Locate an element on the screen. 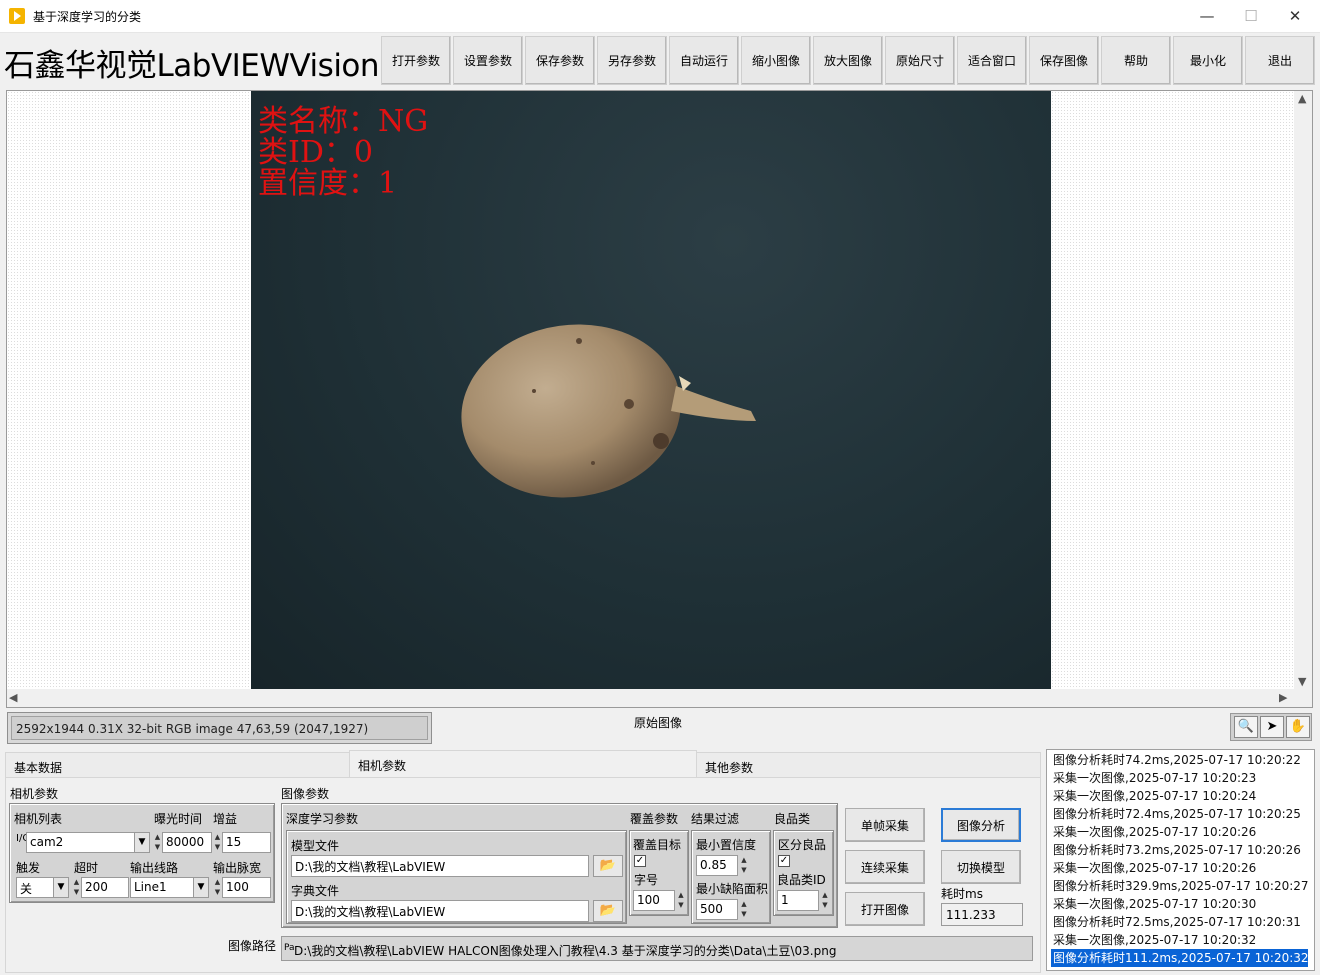 Image resolution: width=1320 pixels, height=975 pixels. exit-button: 退出 is located at coordinates (1280, 60).